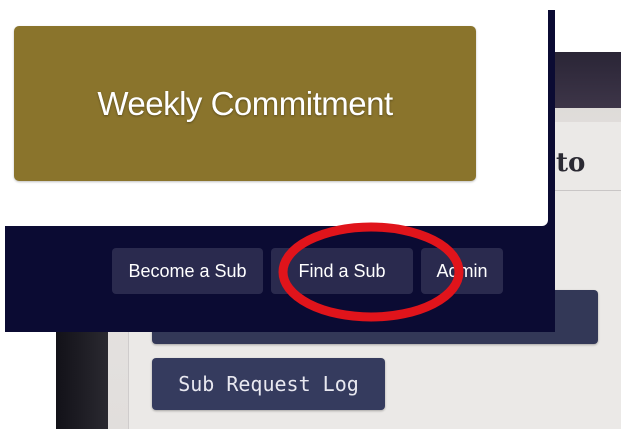 The width and height of the screenshot is (621, 429). I want to click on find-a-sub-button: Find a Sub, so click(342, 271).